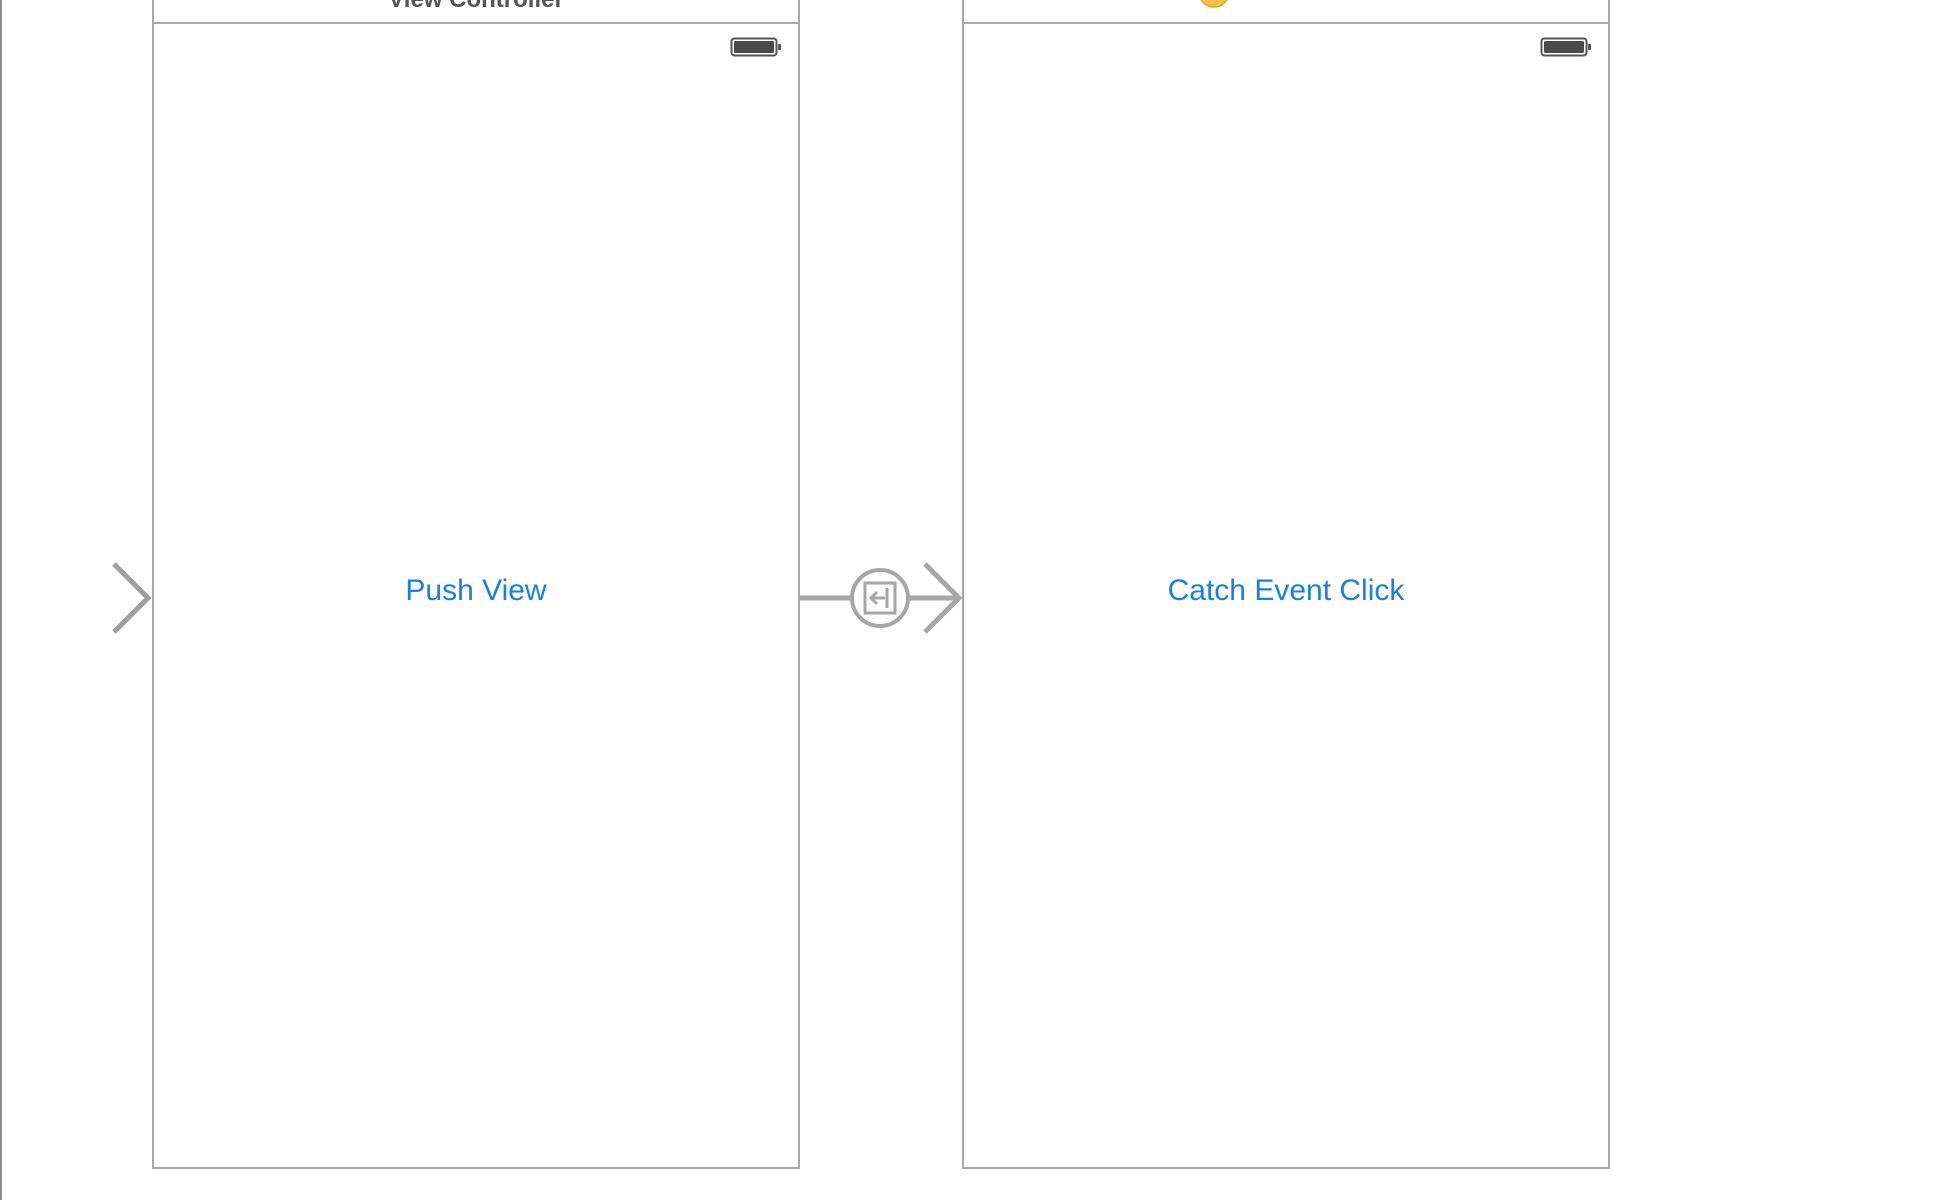 This screenshot has width=1950, height=1200. Describe the element at coordinates (476, 591) in the screenshot. I see `push-view-button: Push View` at that location.